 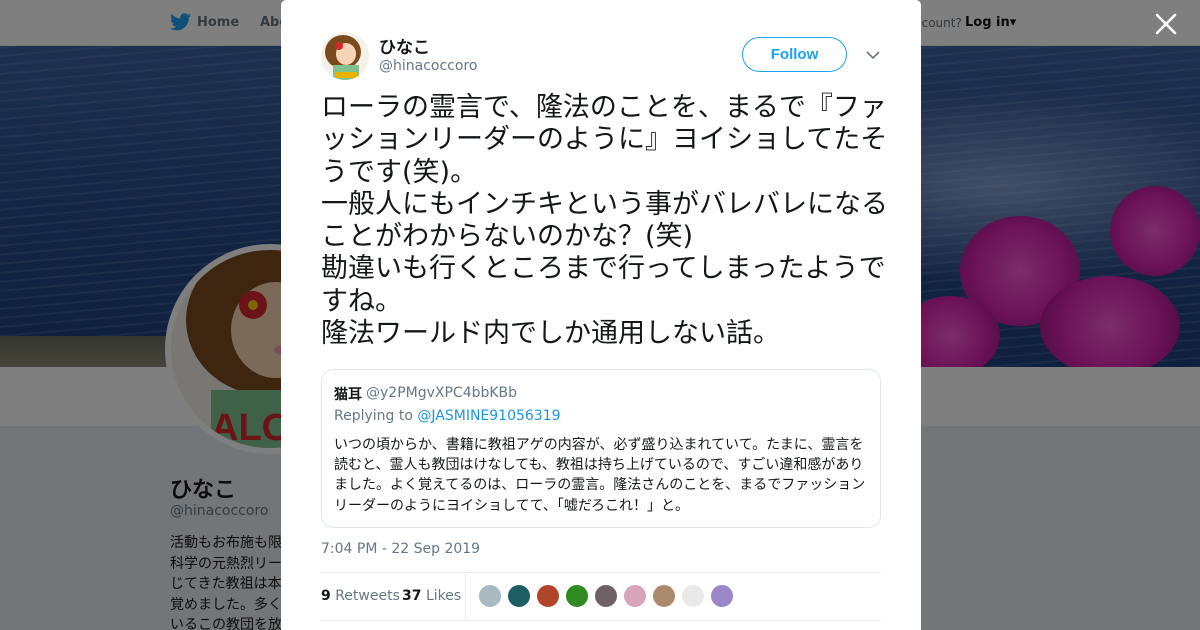 I want to click on quoted-replying-to: Replying to @JASMINE91056319, so click(x=447, y=416).